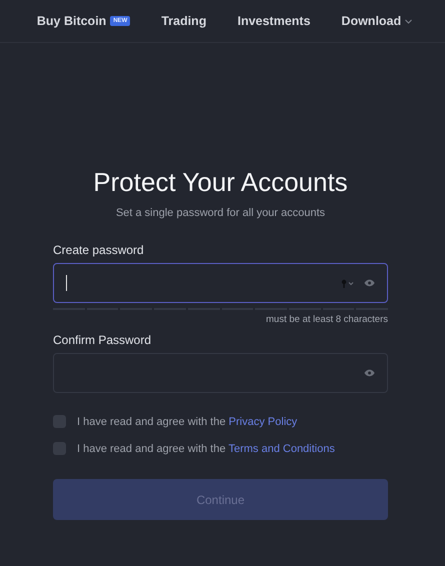 The image size is (445, 566). I want to click on password-hint: must be at least 8 characters, so click(327, 319).